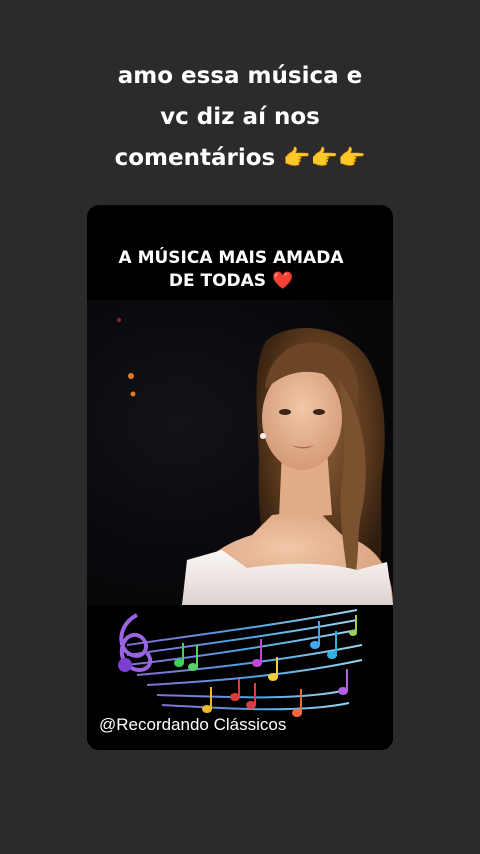 The image size is (480, 854). Describe the element at coordinates (217, 281) in the screenshot. I see `video-title-line-2: DE TODAS` at that location.